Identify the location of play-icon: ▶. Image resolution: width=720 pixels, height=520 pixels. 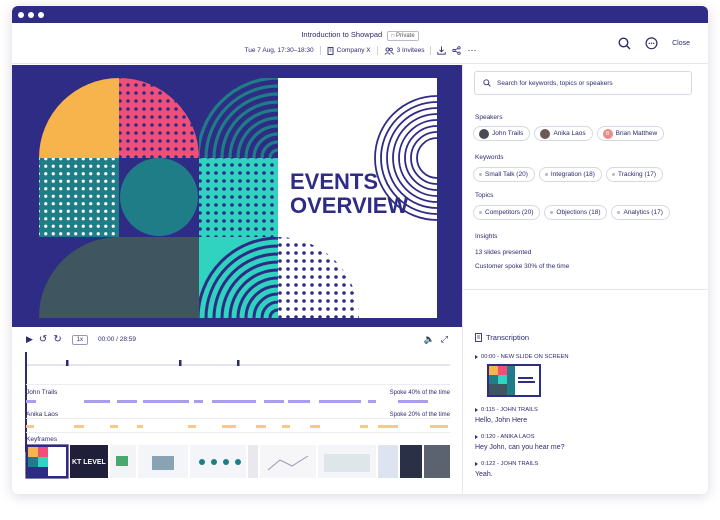
(29, 339).